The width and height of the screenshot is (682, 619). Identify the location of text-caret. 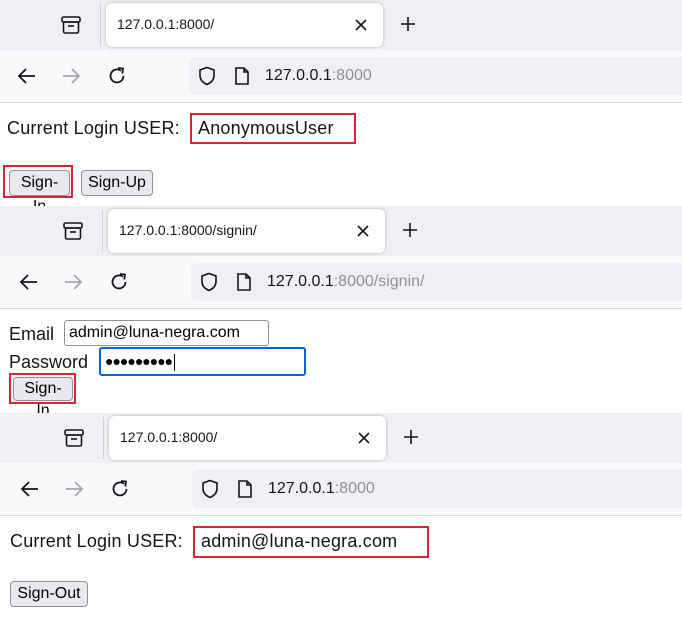
(175, 362).